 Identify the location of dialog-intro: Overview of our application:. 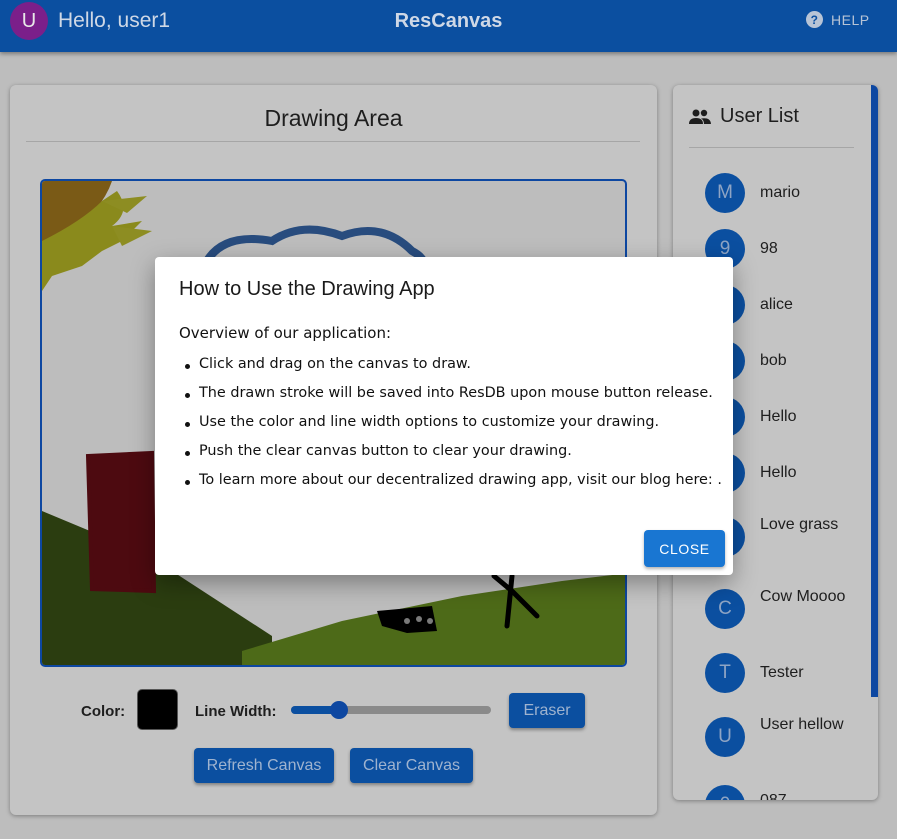
(285, 333).